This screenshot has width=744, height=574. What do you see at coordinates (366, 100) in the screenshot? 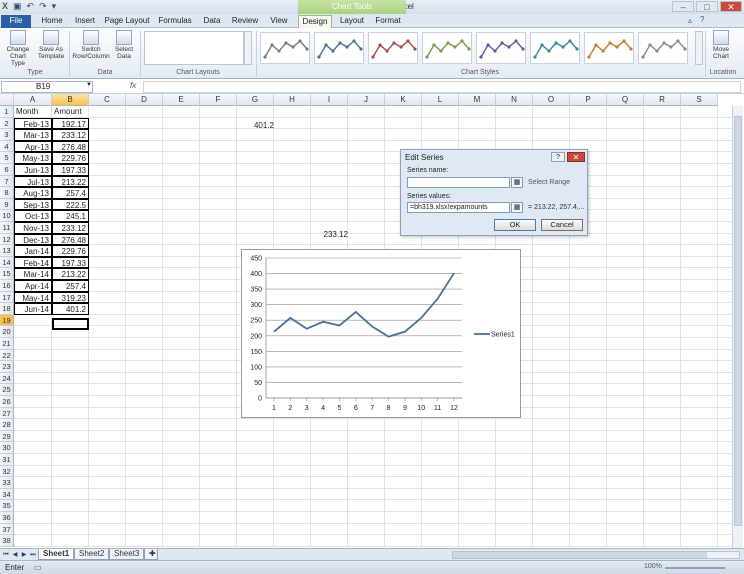
I see `column-header-j: J` at bounding box center [366, 100].